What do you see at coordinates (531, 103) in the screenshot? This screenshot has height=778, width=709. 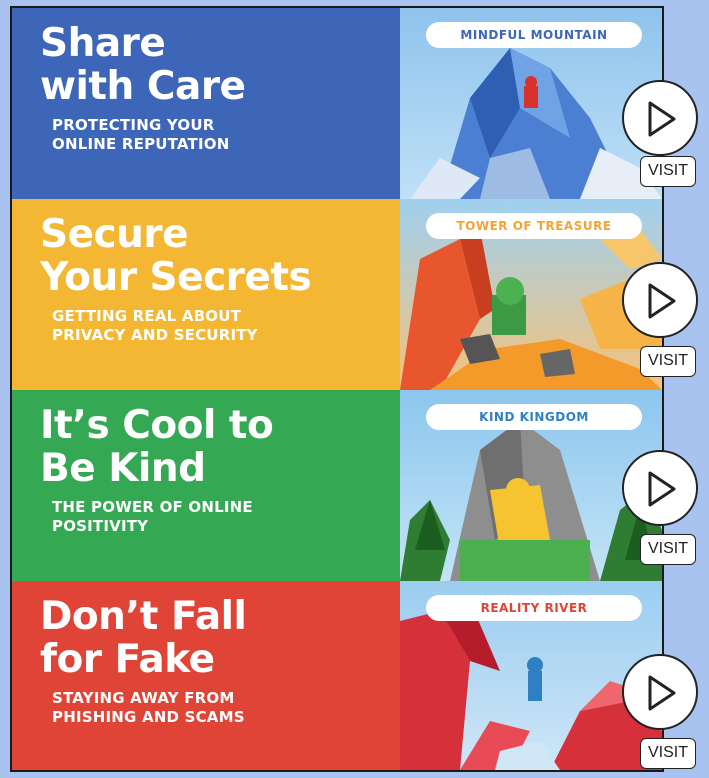 I see `world-illustration: MINDFUL MOUNTAIN` at bounding box center [531, 103].